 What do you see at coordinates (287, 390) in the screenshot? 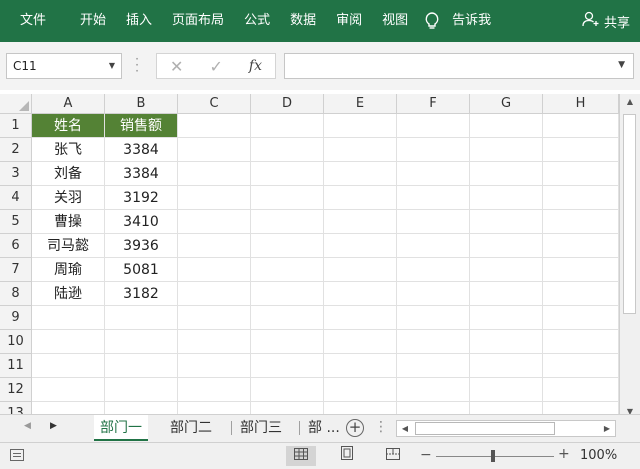
I see `cell-d12` at bounding box center [287, 390].